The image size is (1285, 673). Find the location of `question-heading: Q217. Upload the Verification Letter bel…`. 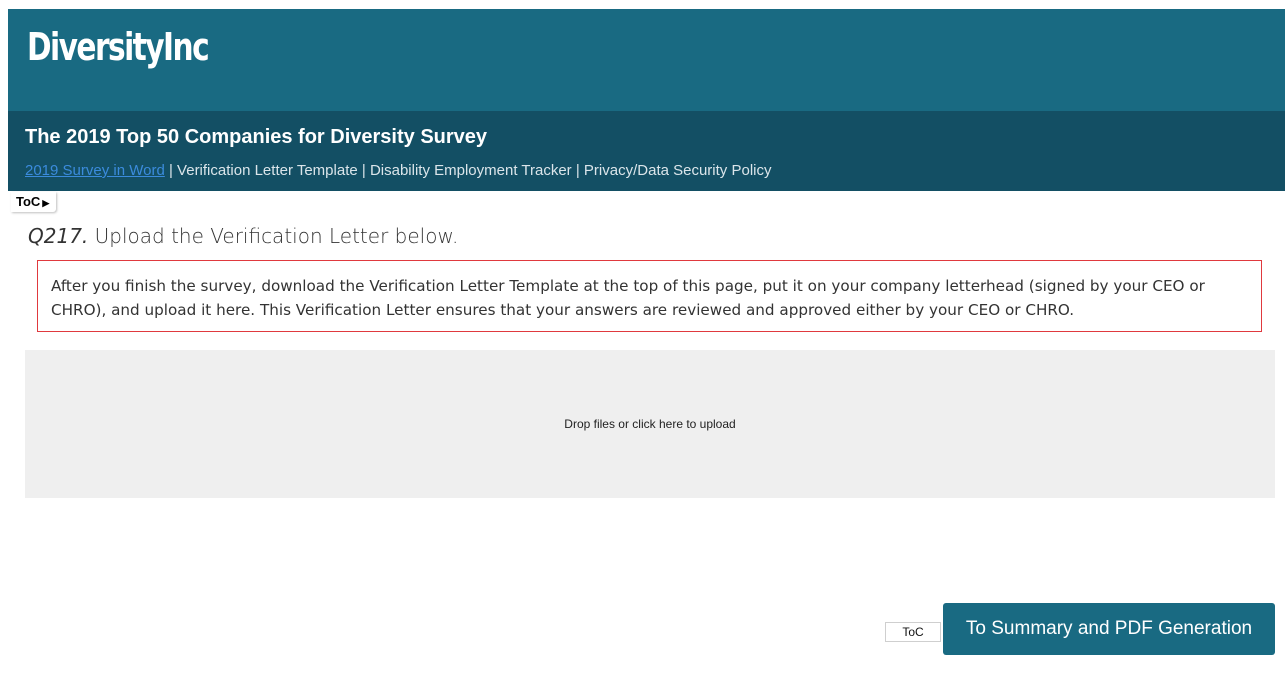

question-heading: Q217. Upload the Verification Letter bel… is located at coordinates (243, 236).